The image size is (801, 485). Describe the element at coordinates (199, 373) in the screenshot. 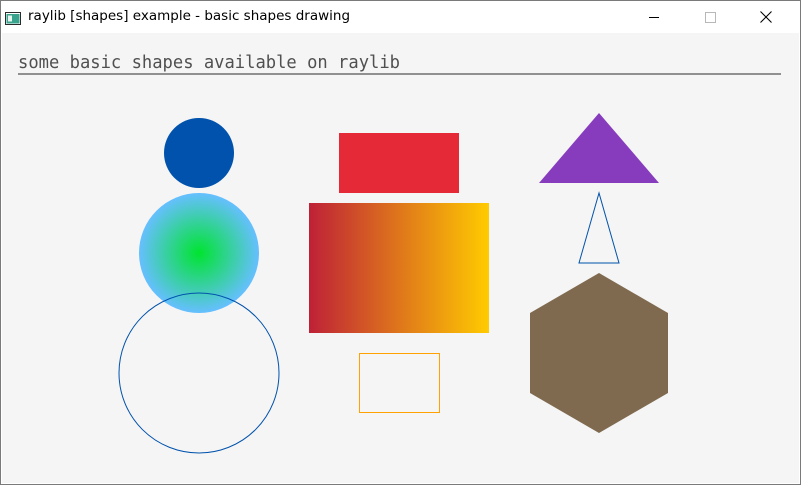

I see `circle-outline` at that location.